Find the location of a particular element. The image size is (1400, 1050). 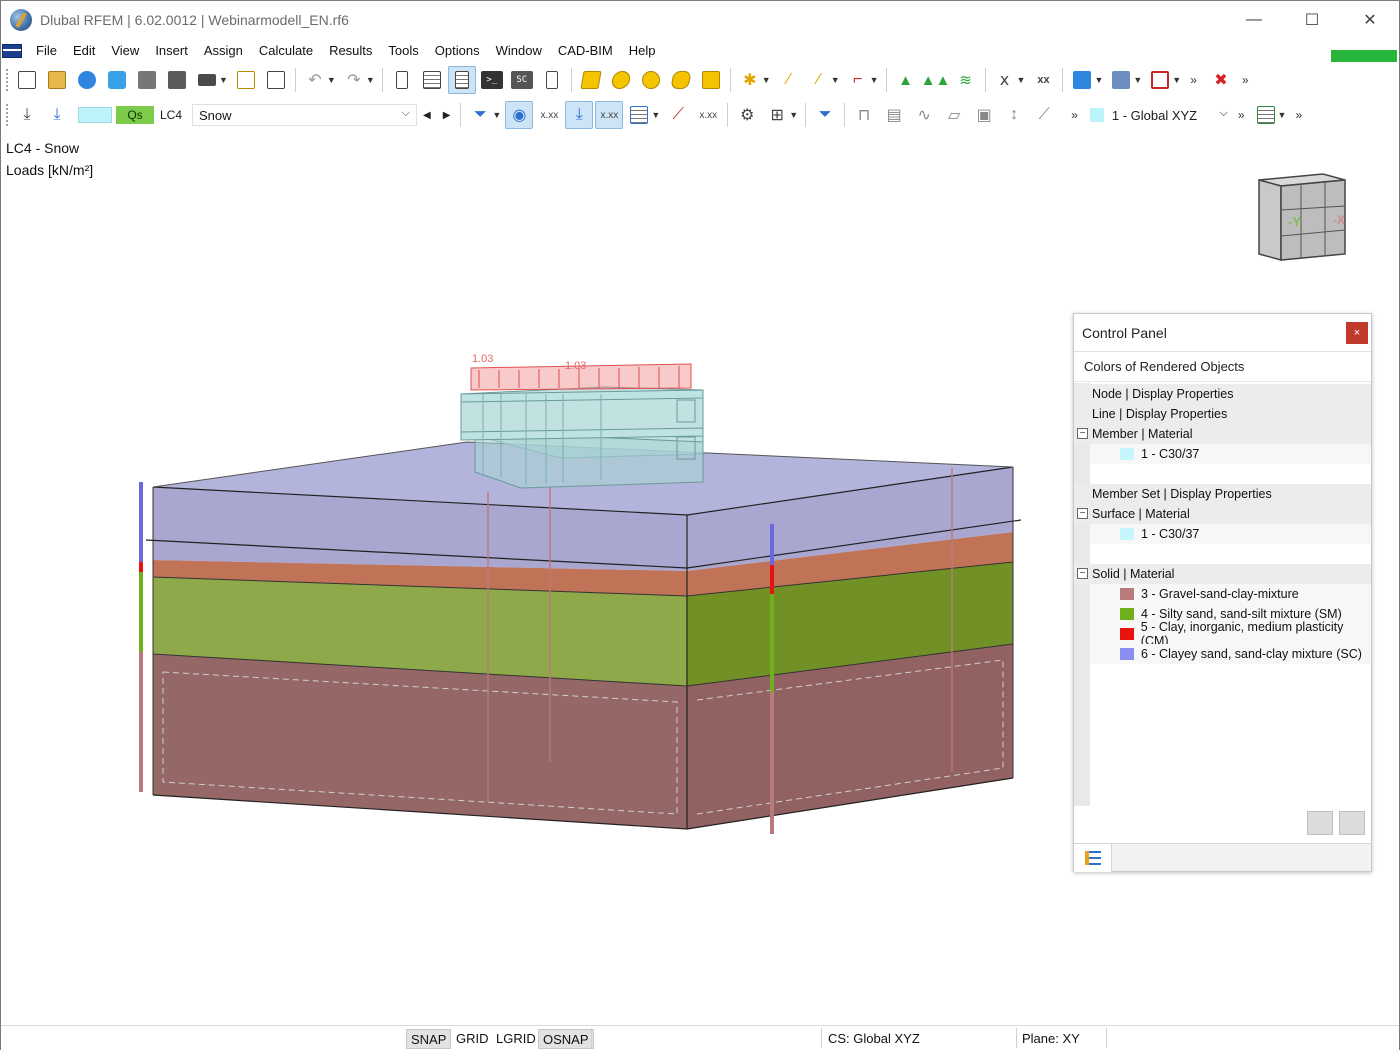

load-tool-button is located at coordinates (1082, 80).